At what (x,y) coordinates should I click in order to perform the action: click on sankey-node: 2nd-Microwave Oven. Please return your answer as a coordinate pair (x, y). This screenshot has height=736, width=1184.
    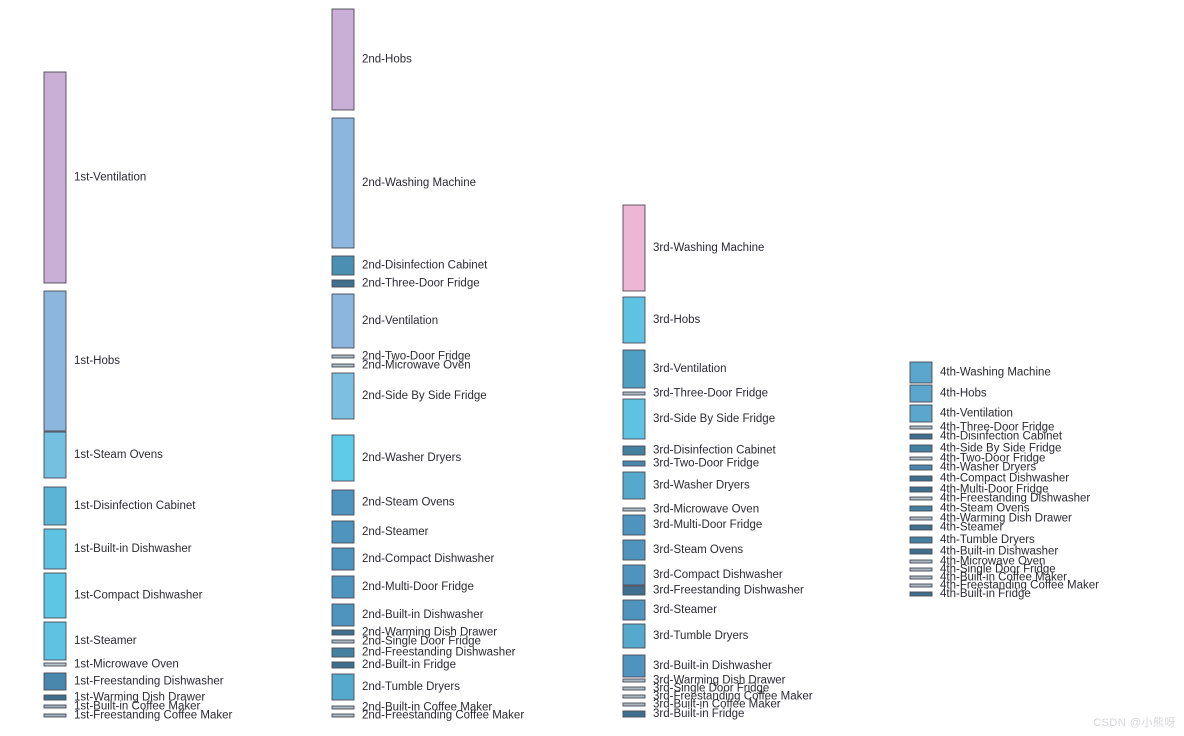
    Looking at the image, I should click on (401, 366).